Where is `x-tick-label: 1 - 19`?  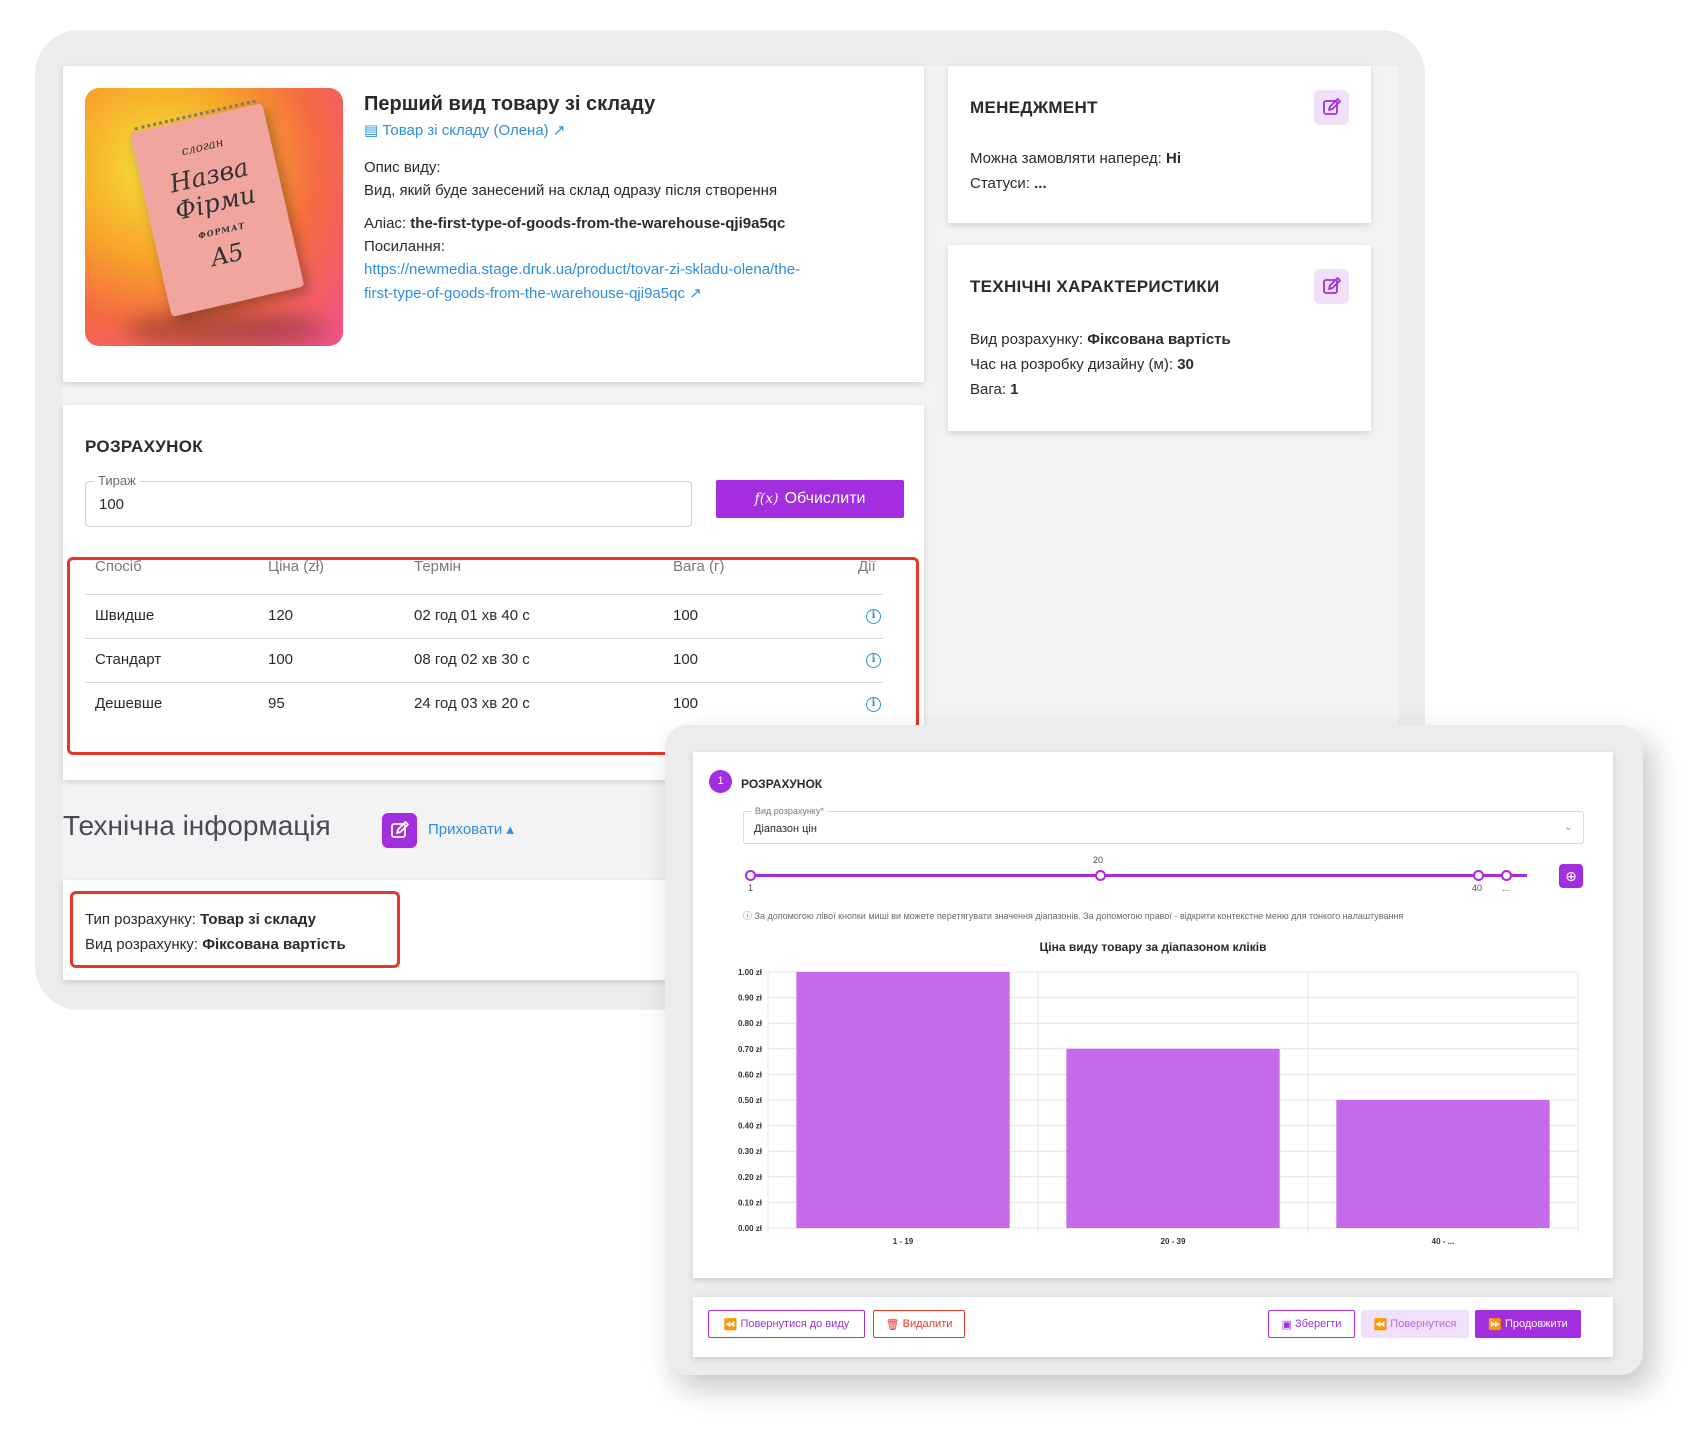 x-tick-label: 1 - 19 is located at coordinates (903, 1241).